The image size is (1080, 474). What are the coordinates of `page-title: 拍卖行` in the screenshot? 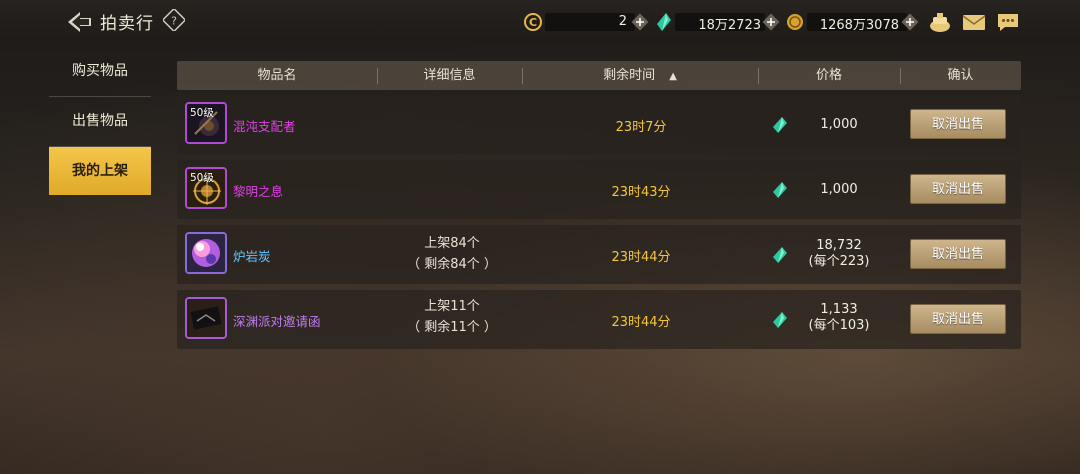 It's located at (127, 24).